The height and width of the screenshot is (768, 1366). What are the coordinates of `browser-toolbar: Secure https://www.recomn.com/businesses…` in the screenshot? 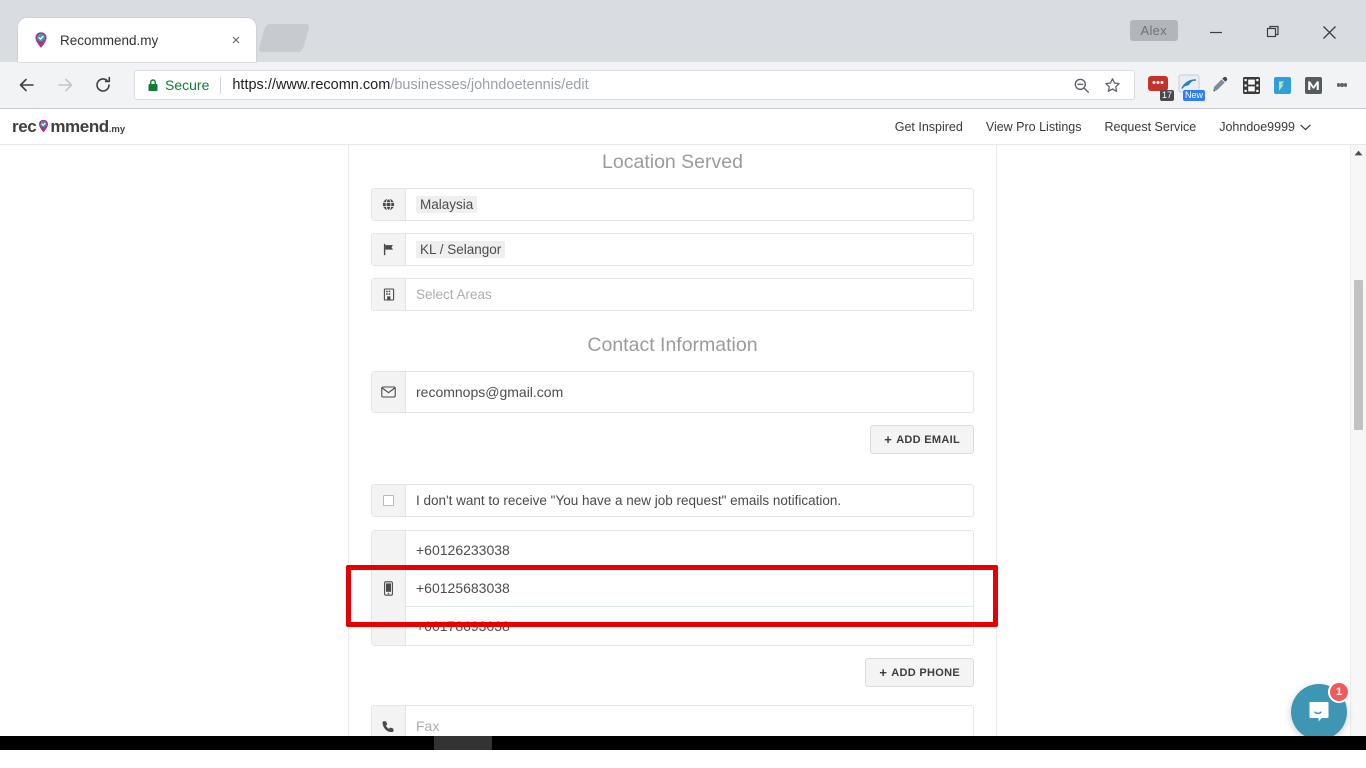 It's located at (683, 85).